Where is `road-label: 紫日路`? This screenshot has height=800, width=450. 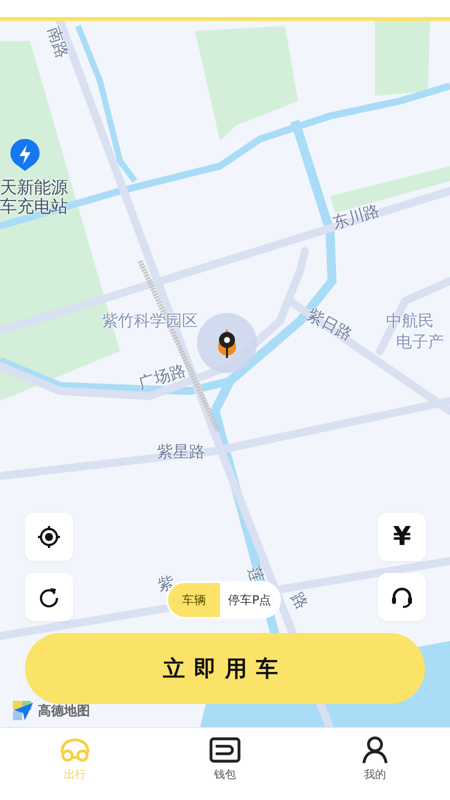
road-label: 紫日路 is located at coordinates (330, 324).